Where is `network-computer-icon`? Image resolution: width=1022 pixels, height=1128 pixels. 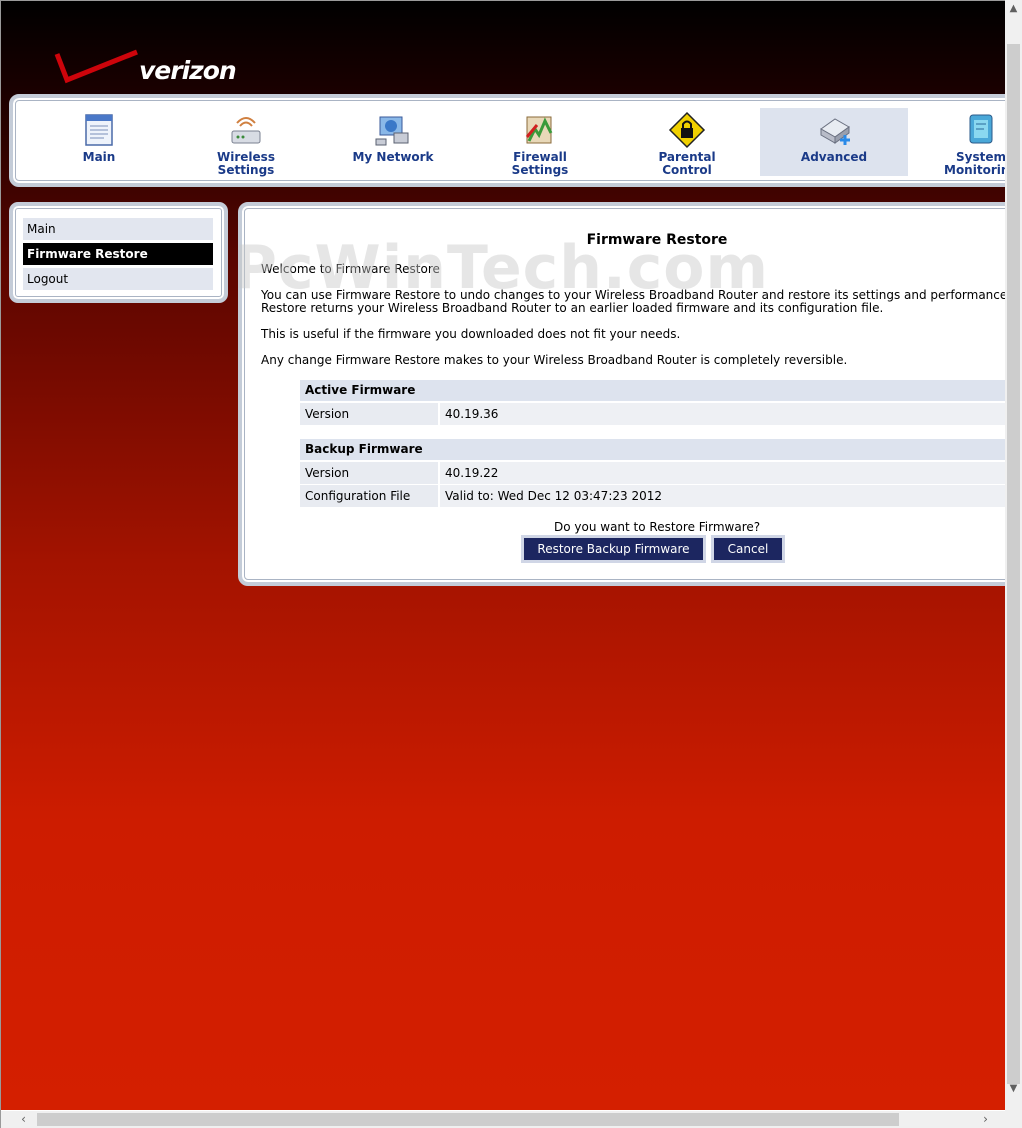 network-computer-icon is located at coordinates (392, 131).